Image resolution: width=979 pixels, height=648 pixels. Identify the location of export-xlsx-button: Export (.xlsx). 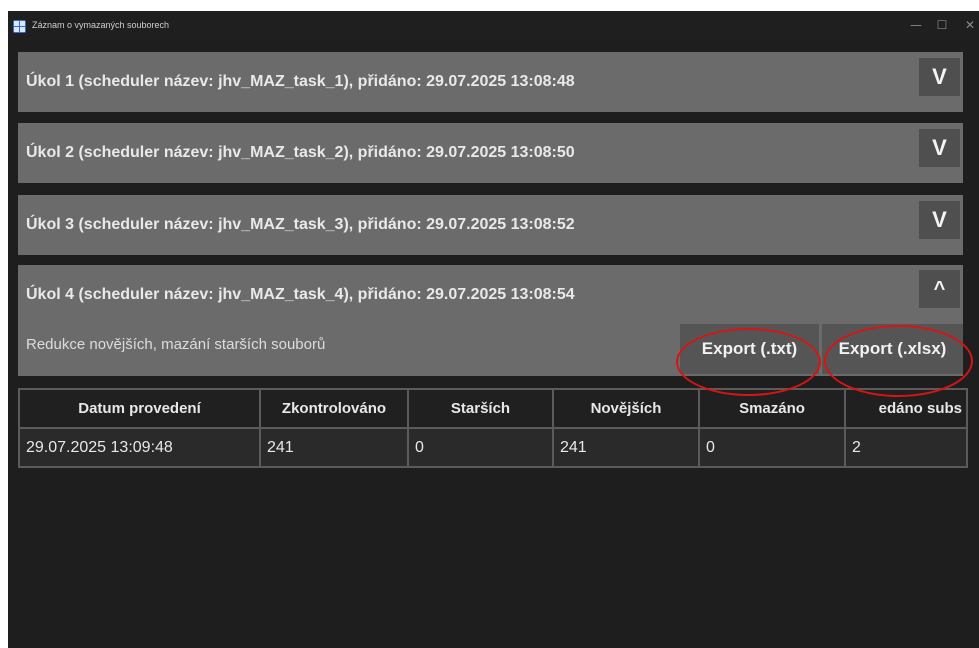
(892, 349).